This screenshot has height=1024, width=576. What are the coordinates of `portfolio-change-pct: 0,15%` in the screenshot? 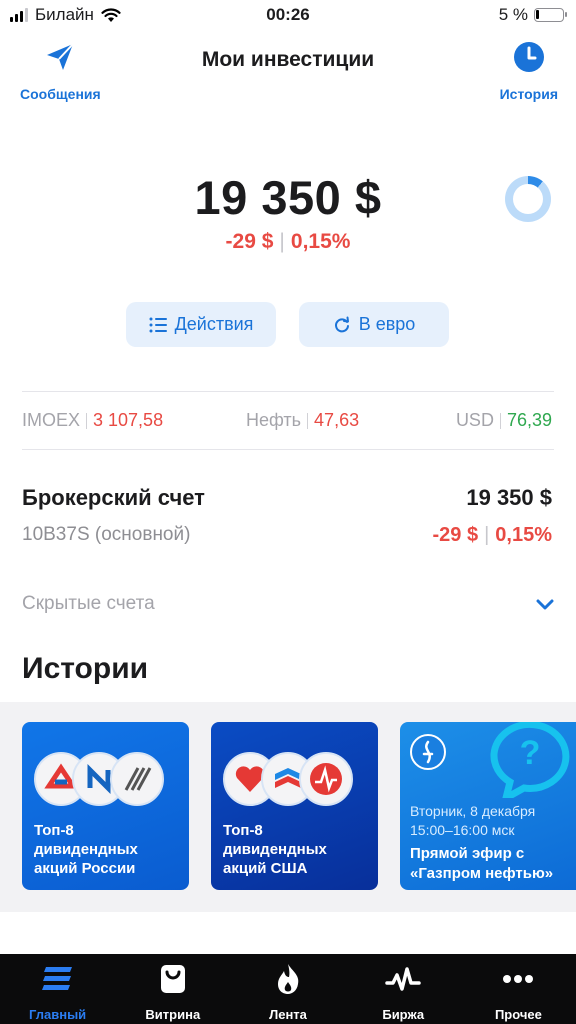 It's located at (320, 241).